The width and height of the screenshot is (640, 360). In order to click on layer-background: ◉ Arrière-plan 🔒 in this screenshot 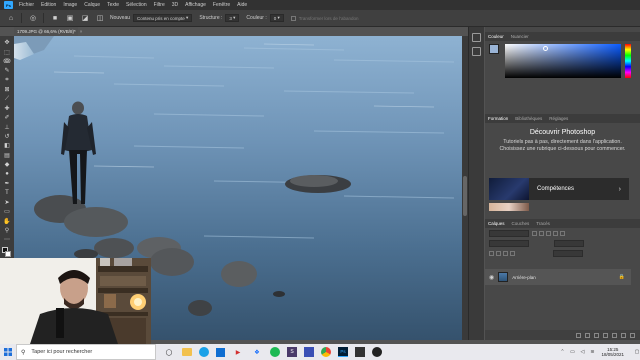, I will do `click(558, 277)`.